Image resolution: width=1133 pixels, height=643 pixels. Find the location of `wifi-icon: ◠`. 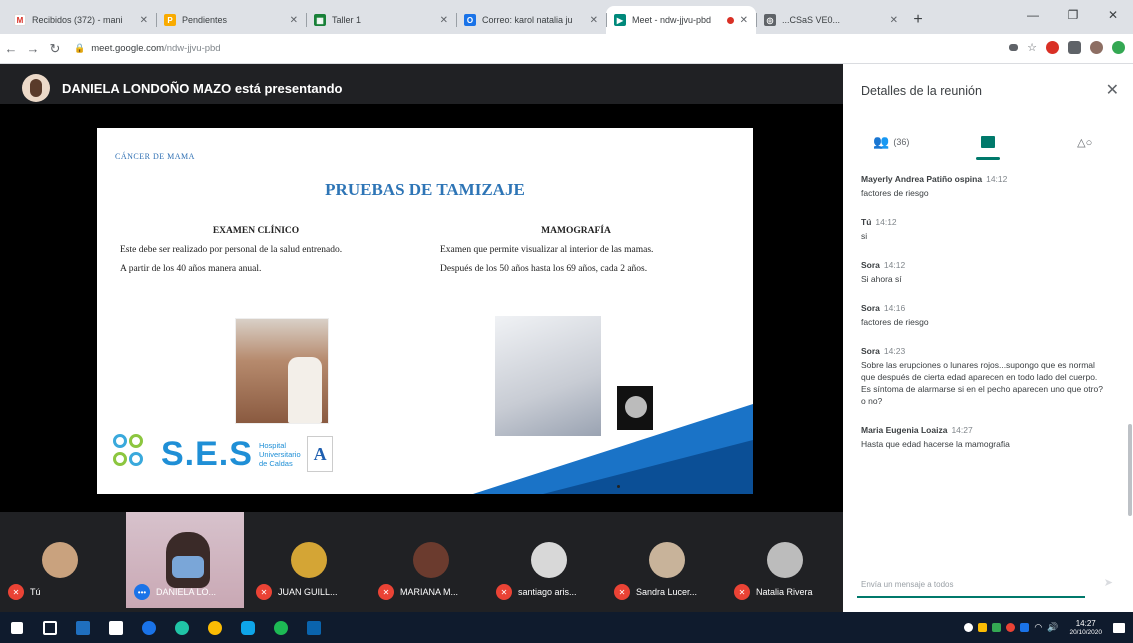

wifi-icon: ◠ is located at coordinates (1038, 627).